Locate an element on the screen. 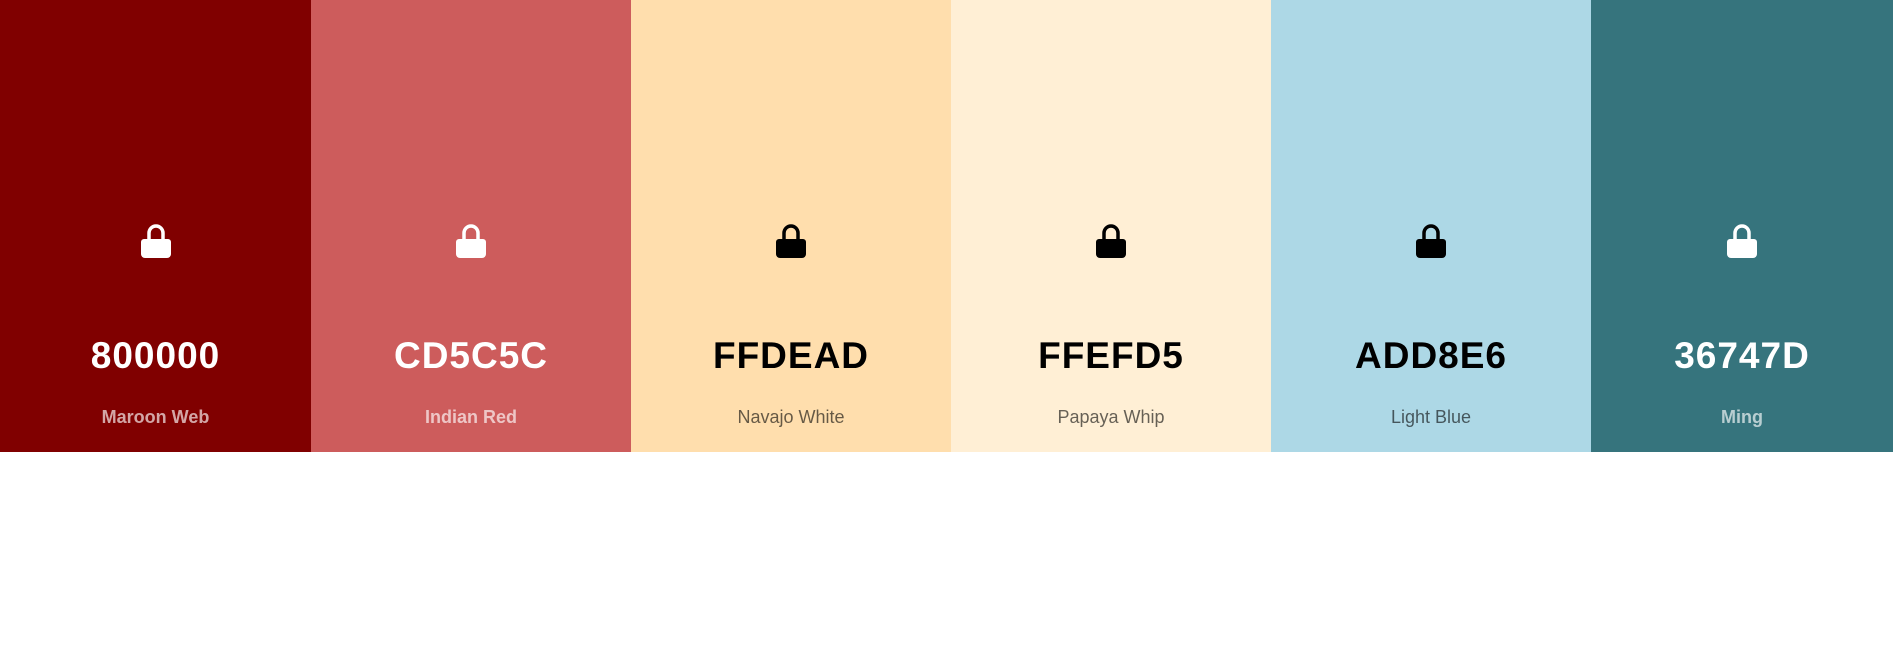  color-swatch-6: 36747D Ming is located at coordinates (1742, 226).